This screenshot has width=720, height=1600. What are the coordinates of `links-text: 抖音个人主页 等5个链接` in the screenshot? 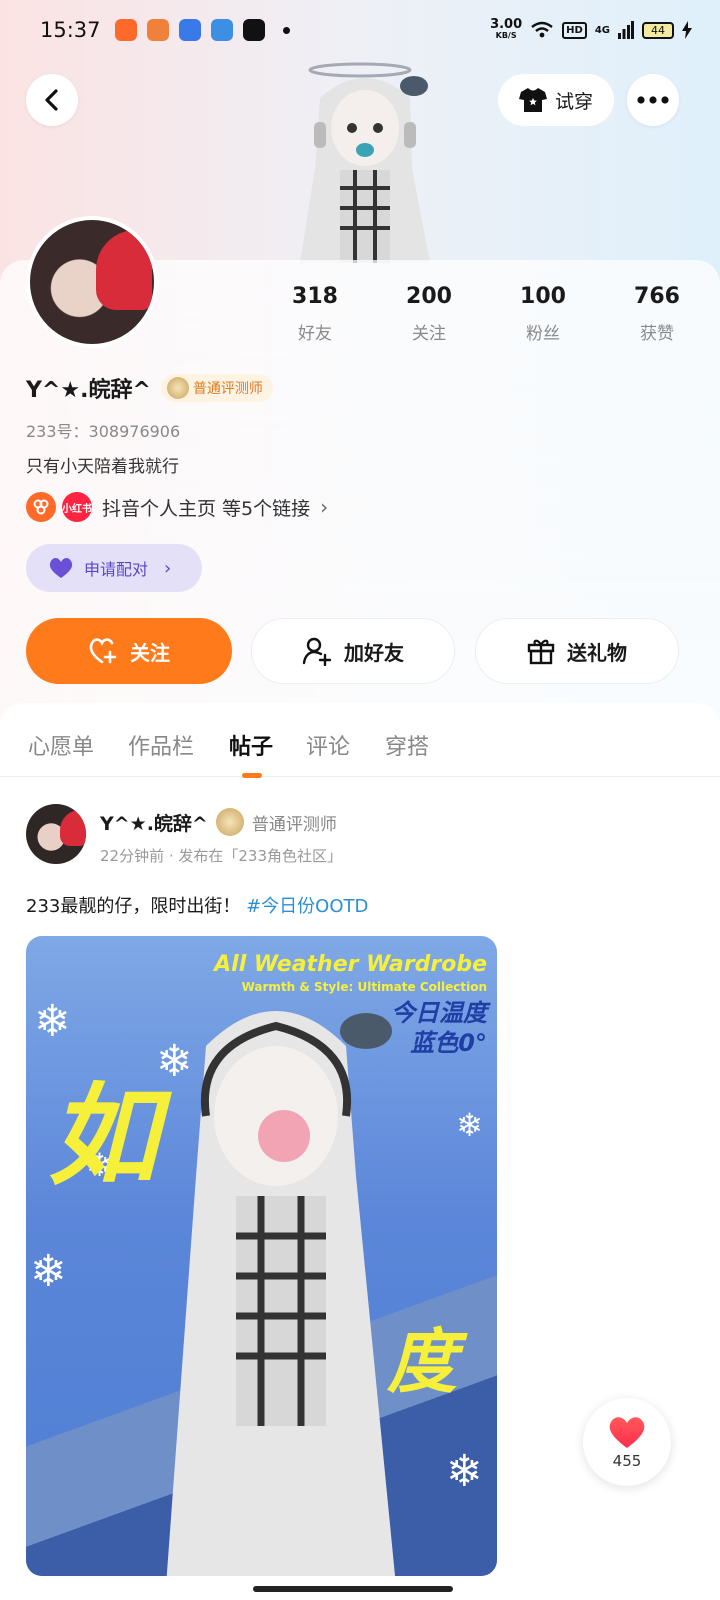 It's located at (206, 508).